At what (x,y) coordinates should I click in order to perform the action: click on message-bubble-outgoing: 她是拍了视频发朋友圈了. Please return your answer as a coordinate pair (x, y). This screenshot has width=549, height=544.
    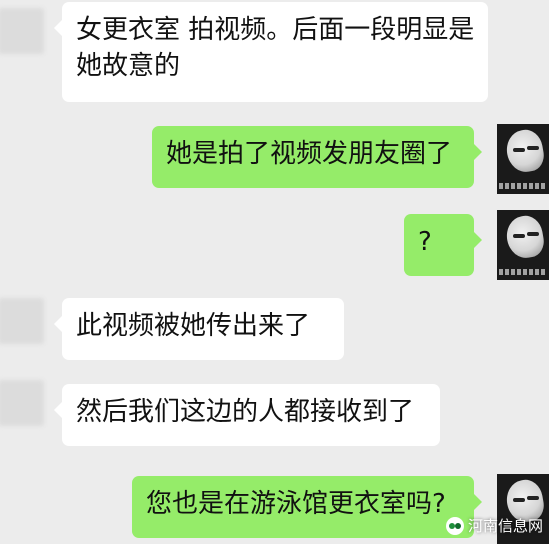
    Looking at the image, I should click on (317, 157).